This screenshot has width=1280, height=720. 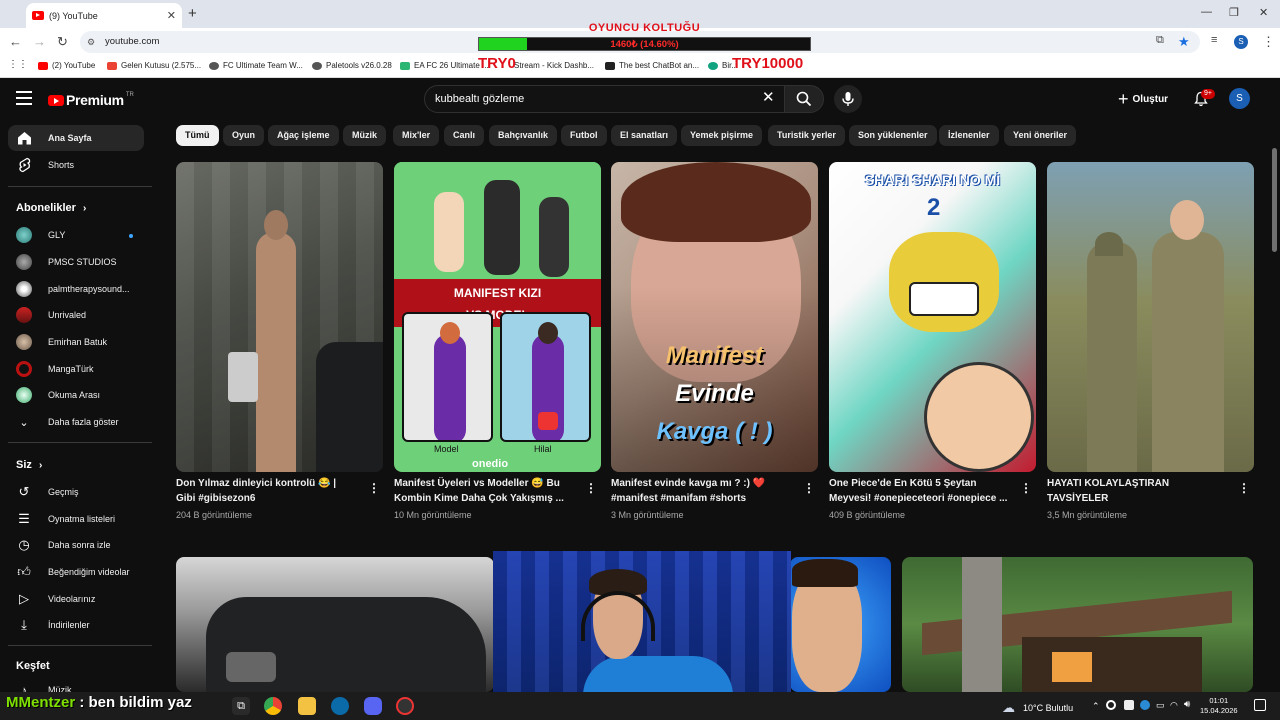 What do you see at coordinates (91, 100) in the screenshot?
I see `youtube-premium-logo: Premium TR` at bounding box center [91, 100].